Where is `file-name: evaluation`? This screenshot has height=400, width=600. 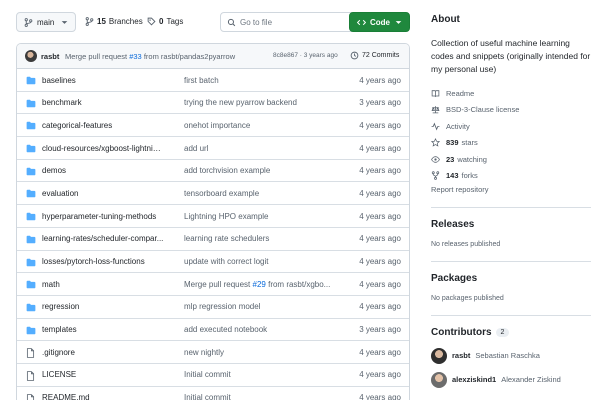 file-name: evaluation is located at coordinates (103, 193).